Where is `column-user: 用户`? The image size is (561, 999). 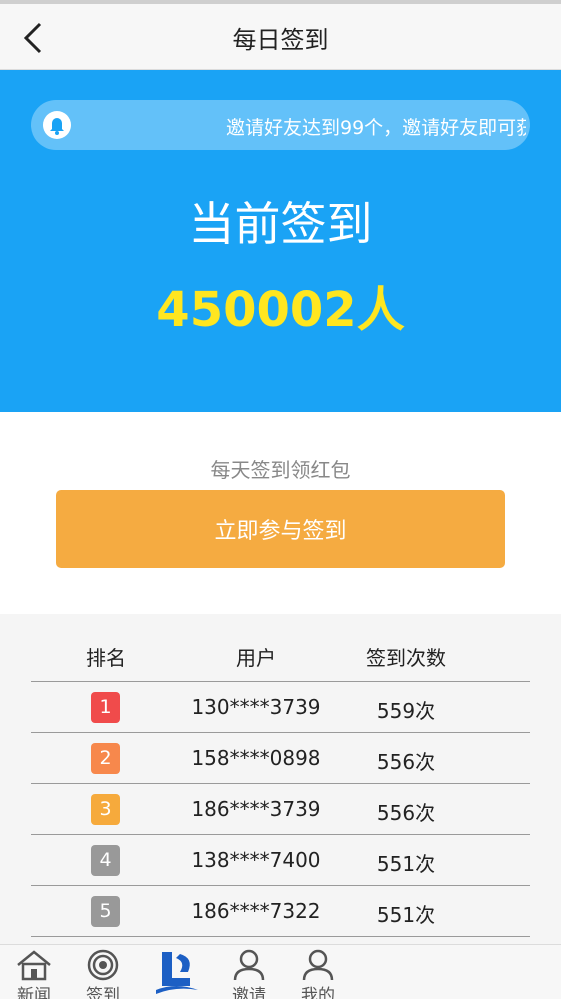
column-user: 用户 is located at coordinates (256, 658).